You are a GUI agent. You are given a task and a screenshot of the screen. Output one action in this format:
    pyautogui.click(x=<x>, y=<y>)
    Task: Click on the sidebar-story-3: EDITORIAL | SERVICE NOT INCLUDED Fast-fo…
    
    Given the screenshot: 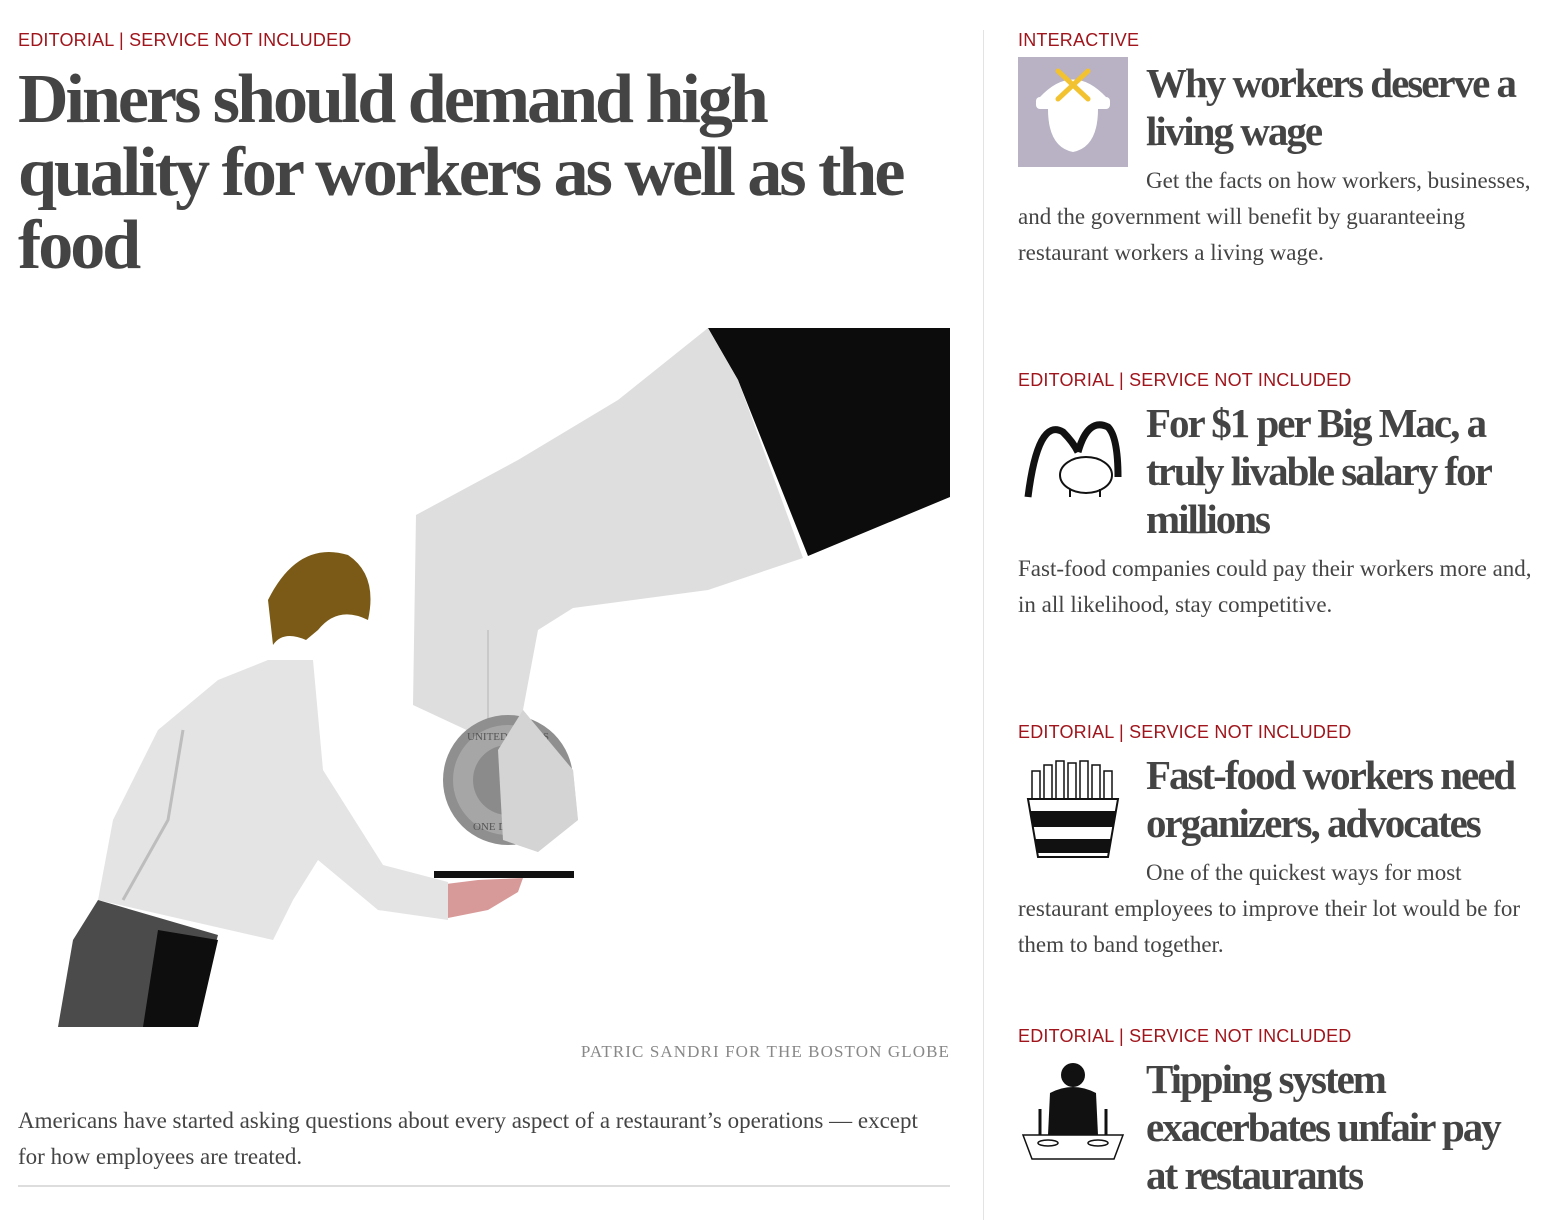 What is the action you would take?
    pyautogui.click(x=1278, y=842)
    